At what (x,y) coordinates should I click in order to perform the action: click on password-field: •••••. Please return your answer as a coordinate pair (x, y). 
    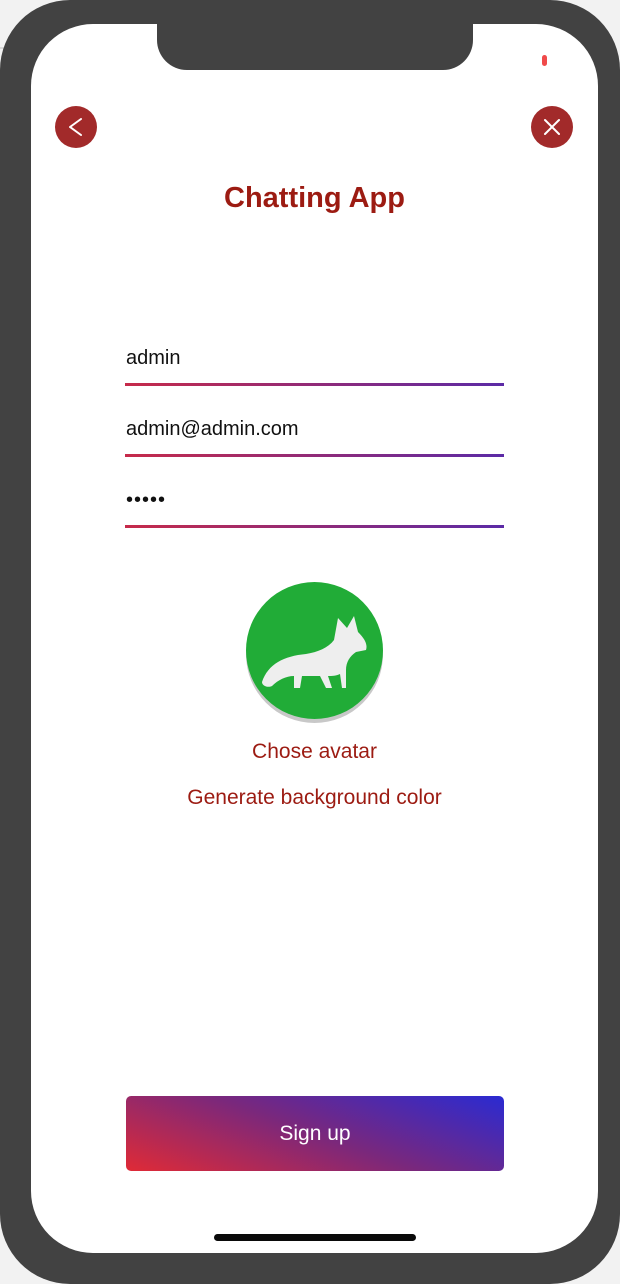
    Looking at the image, I should click on (314, 503).